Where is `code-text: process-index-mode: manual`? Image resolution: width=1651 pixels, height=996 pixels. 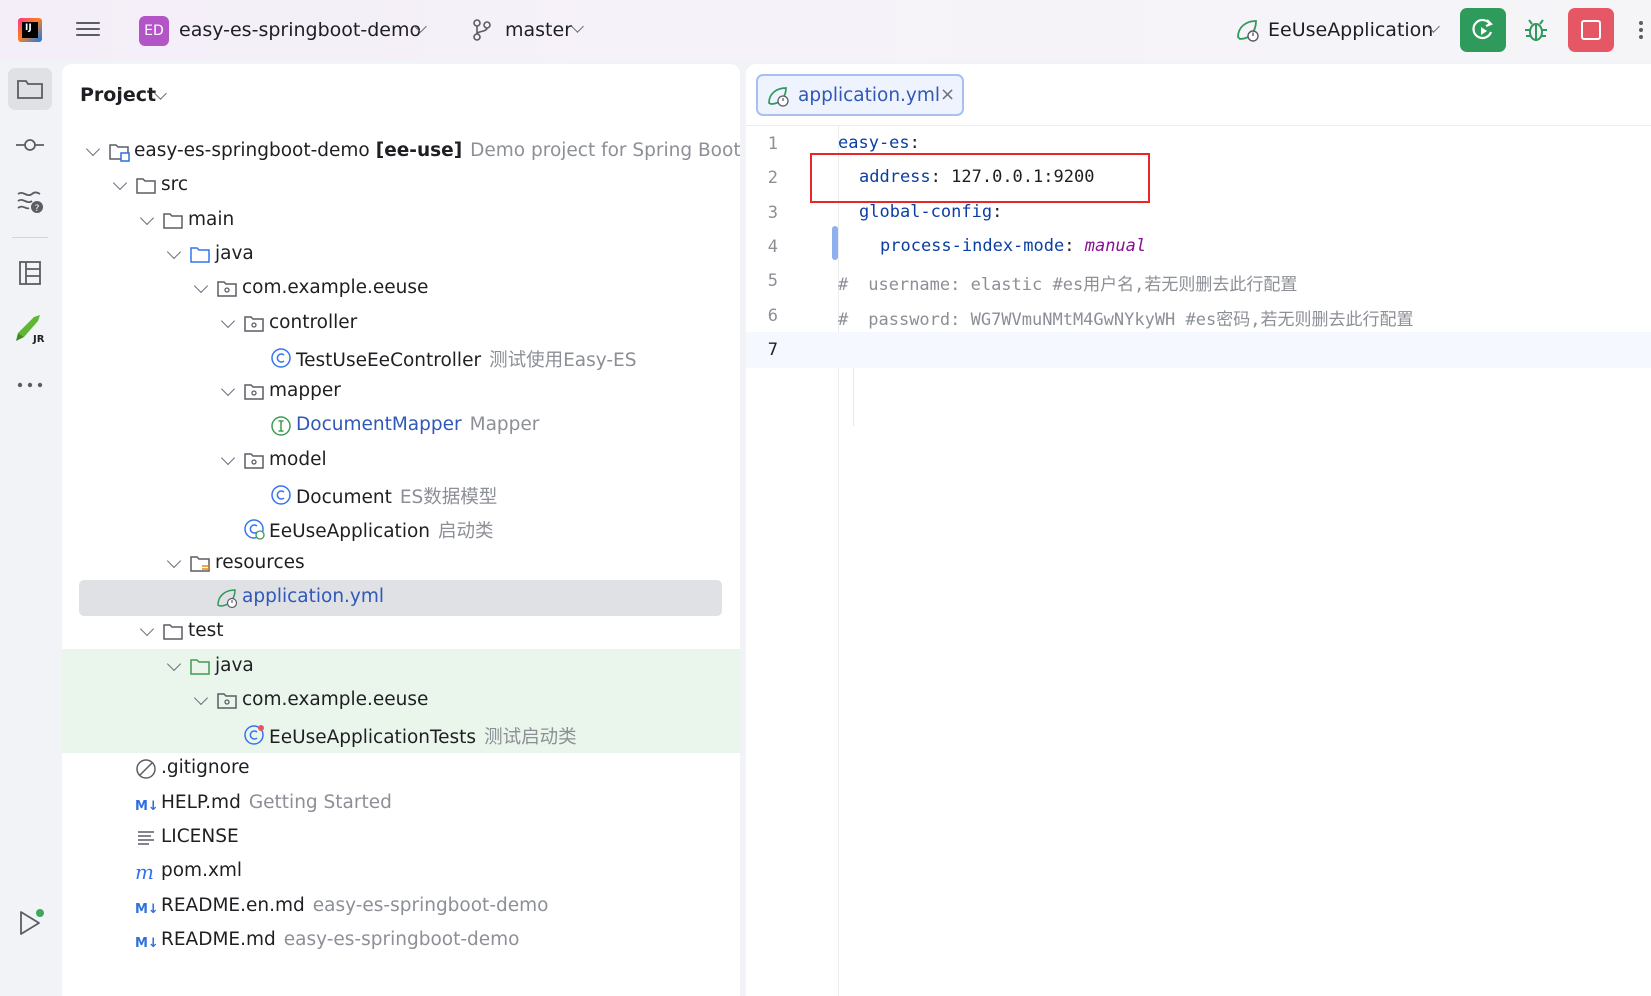 code-text: process-index-mode: manual is located at coordinates (1013, 245).